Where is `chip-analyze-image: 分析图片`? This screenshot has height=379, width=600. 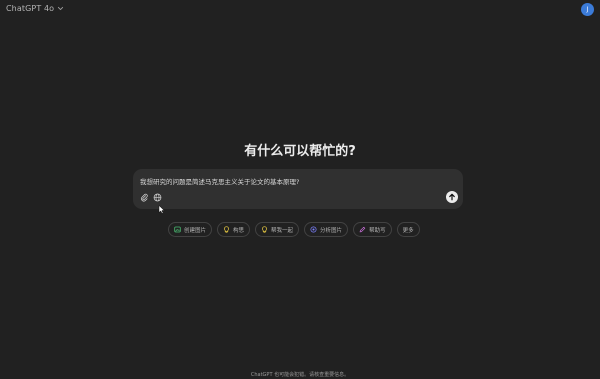 chip-analyze-image: 分析图片 is located at coordinates (326, 229).